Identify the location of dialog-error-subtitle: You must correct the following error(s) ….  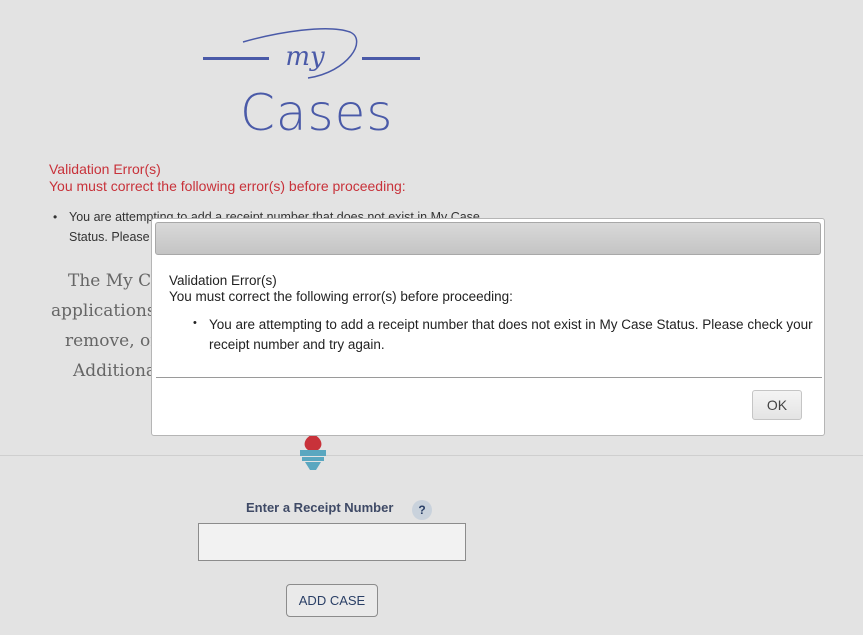
(341, 296).